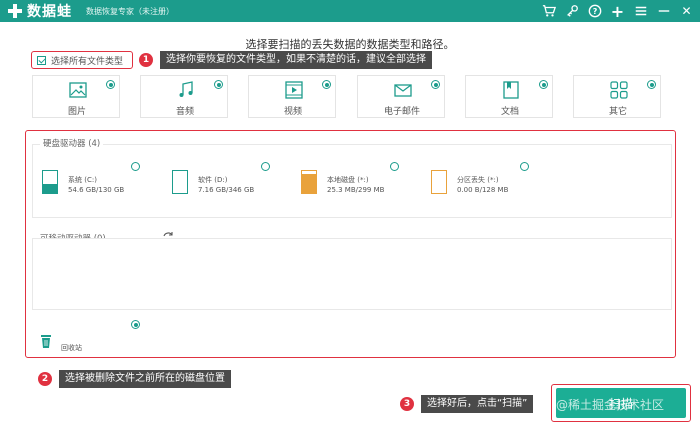 The image size is (700, 427). I want to click on drive-local-radio, so click(394, 166).